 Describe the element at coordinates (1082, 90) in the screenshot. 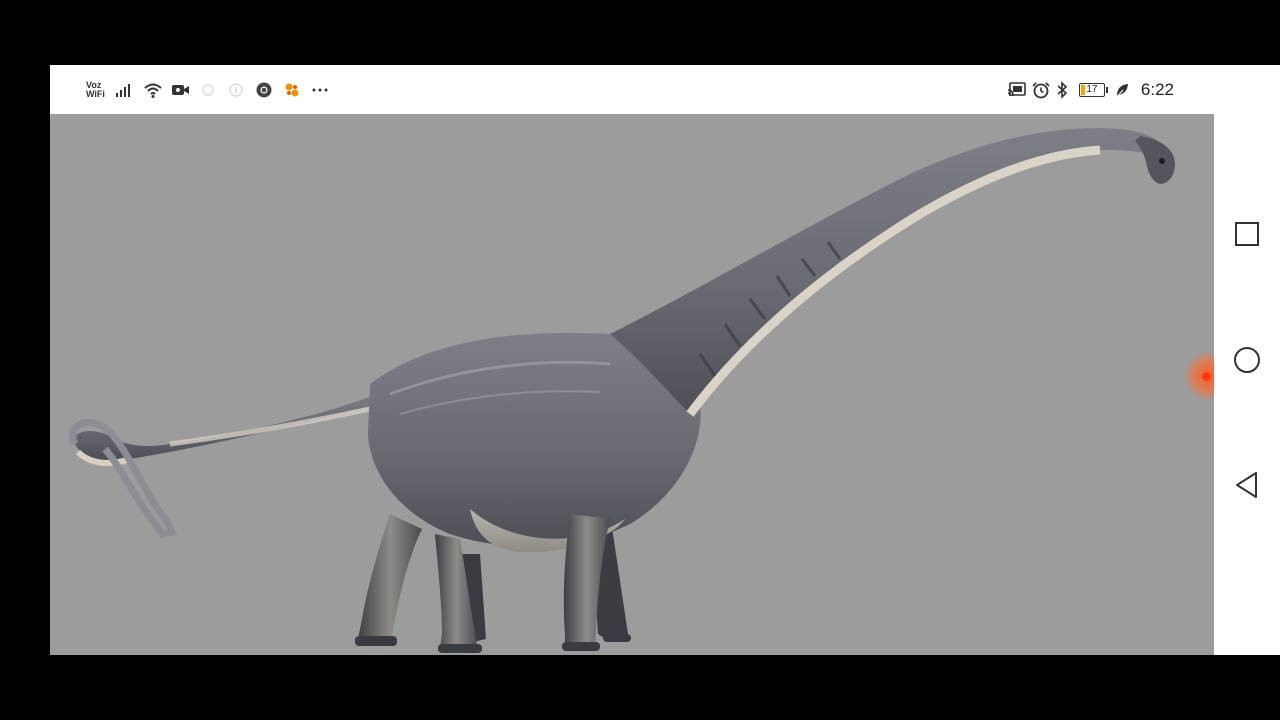

I see `battery-fill` at that location.